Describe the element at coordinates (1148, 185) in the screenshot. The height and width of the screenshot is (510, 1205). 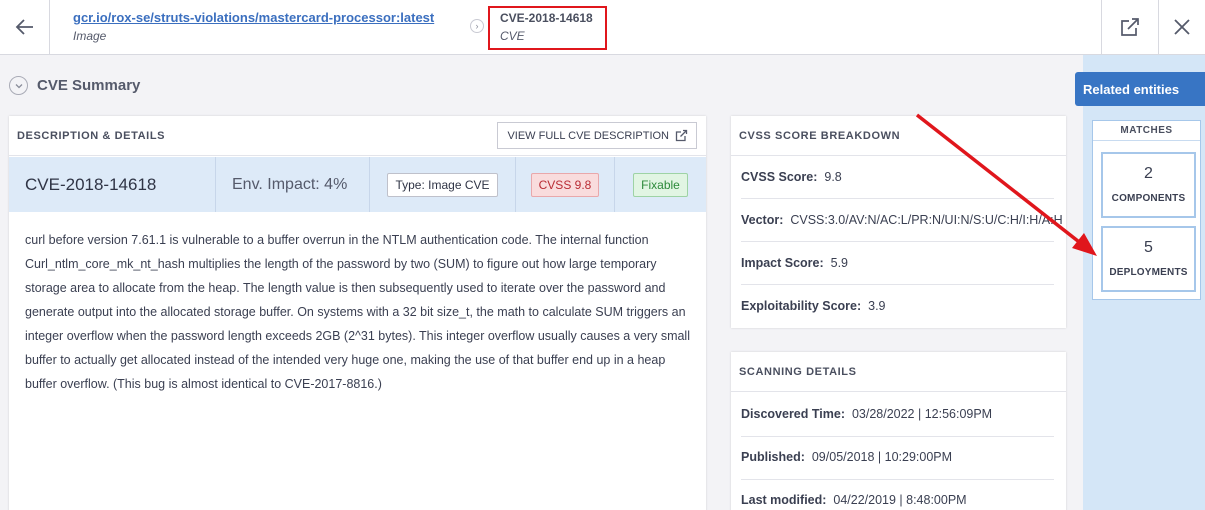
I see `components-tile: 2 COMPONENTS` at that location.